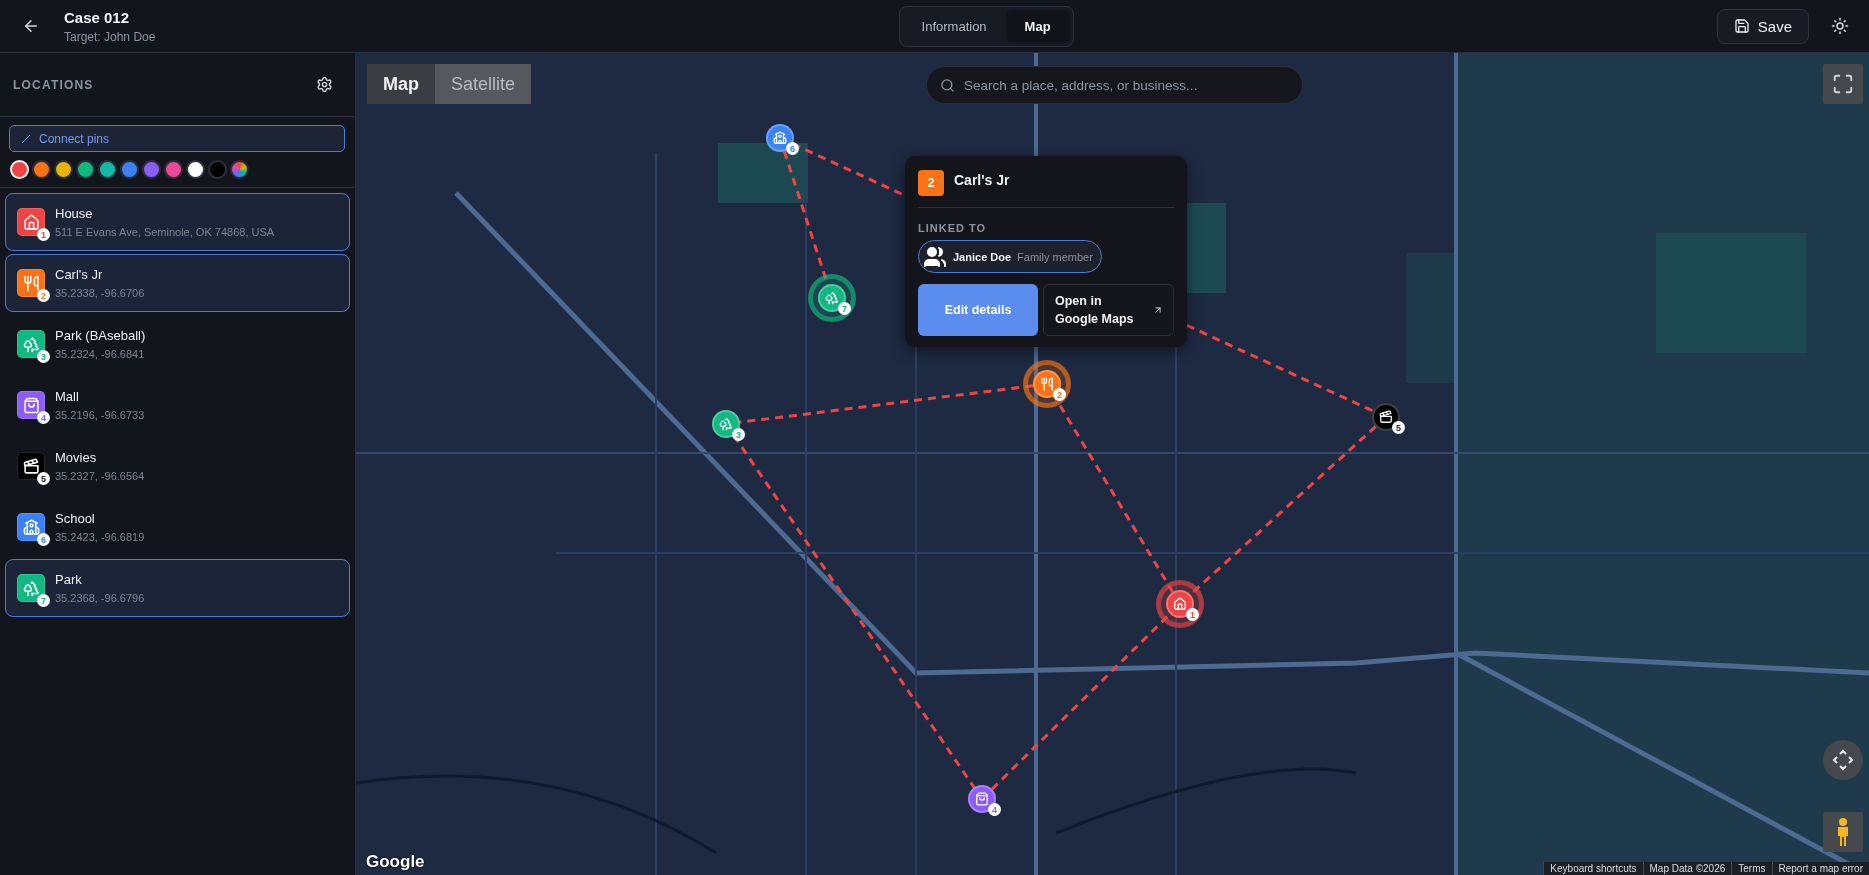 Image resolution: width=1869 pixels, height=875 pixels. I want to click on view-tab: Information, so click(954, 26).